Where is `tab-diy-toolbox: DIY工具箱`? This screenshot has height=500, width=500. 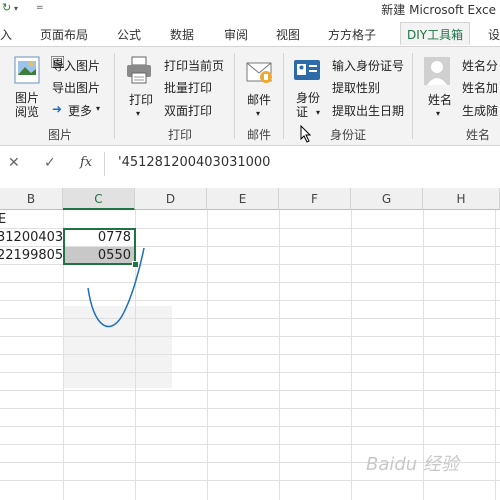 tab-diy-toolbox: DIY工具箱 is located at coordinates (435, 33).